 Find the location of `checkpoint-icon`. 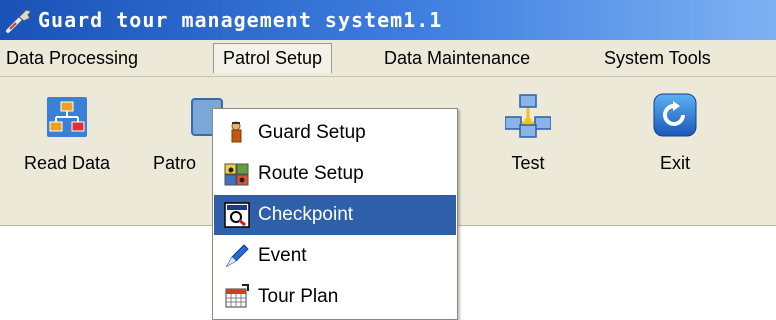

checkpoint-icon is located at coordinates (237, 215).